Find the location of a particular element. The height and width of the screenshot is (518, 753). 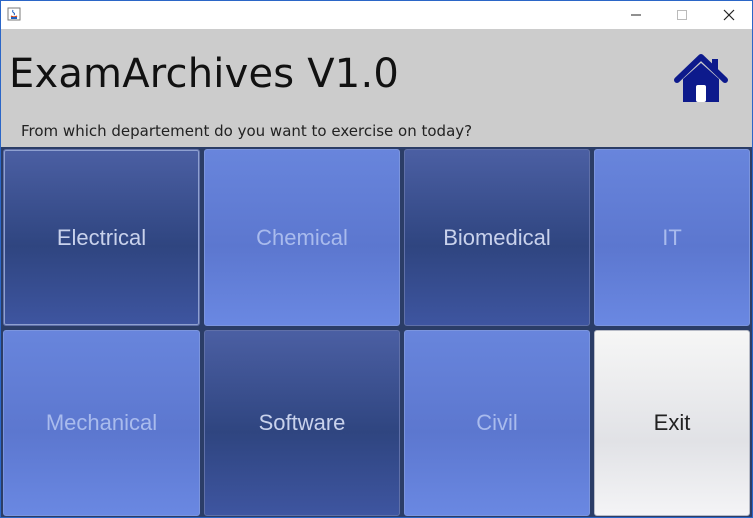

chemical-button: Chemical is located at coordinates (302, 237).